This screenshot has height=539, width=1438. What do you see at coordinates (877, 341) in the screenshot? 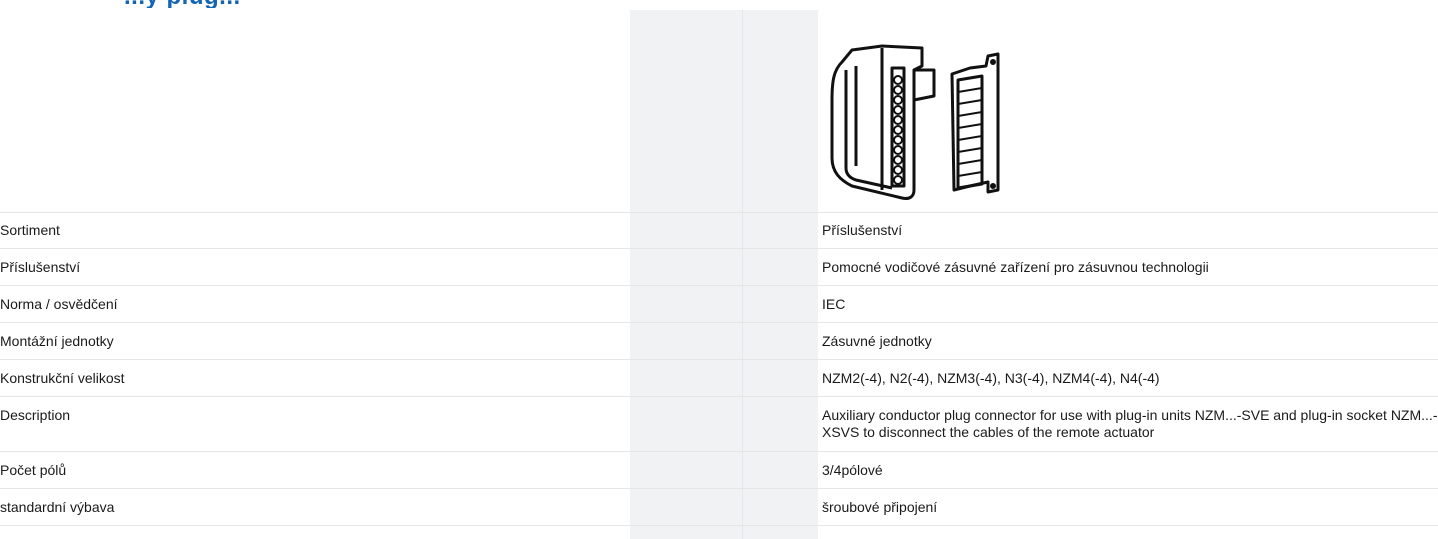
I see `property-value: Zásuvné jednotky` at bounding box center [877, 341].